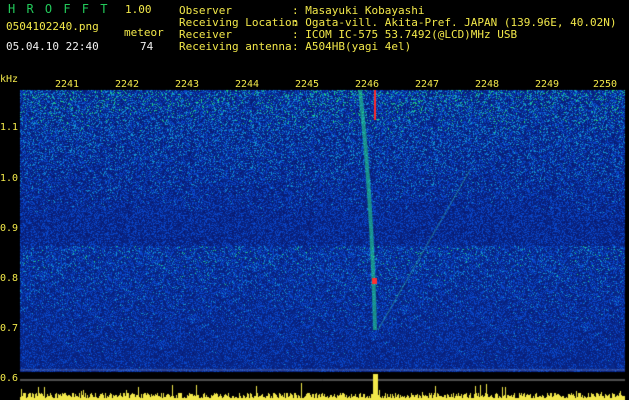 The image size is (629, 400). I want to click on filename-label: 0504102240.png, so click(52, 26).